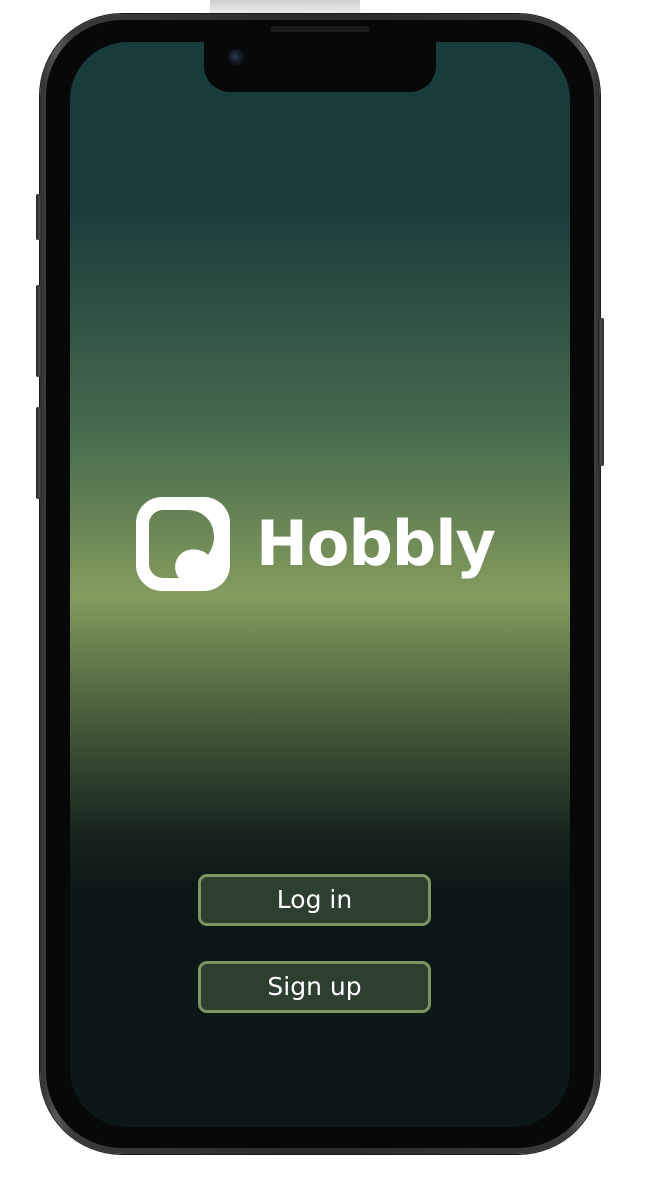 The width and height of the screenshot is (659, 1182). Describe the element at coordinates (39, 453) in the screenshot. I see `volume-down-button` at that location.